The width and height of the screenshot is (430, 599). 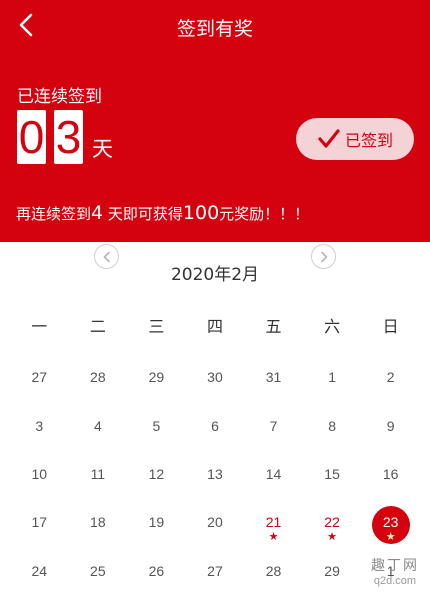 I want to click on calendar-week-row: 27 28 29 30 31 1 2, so click(x=215, y=381).